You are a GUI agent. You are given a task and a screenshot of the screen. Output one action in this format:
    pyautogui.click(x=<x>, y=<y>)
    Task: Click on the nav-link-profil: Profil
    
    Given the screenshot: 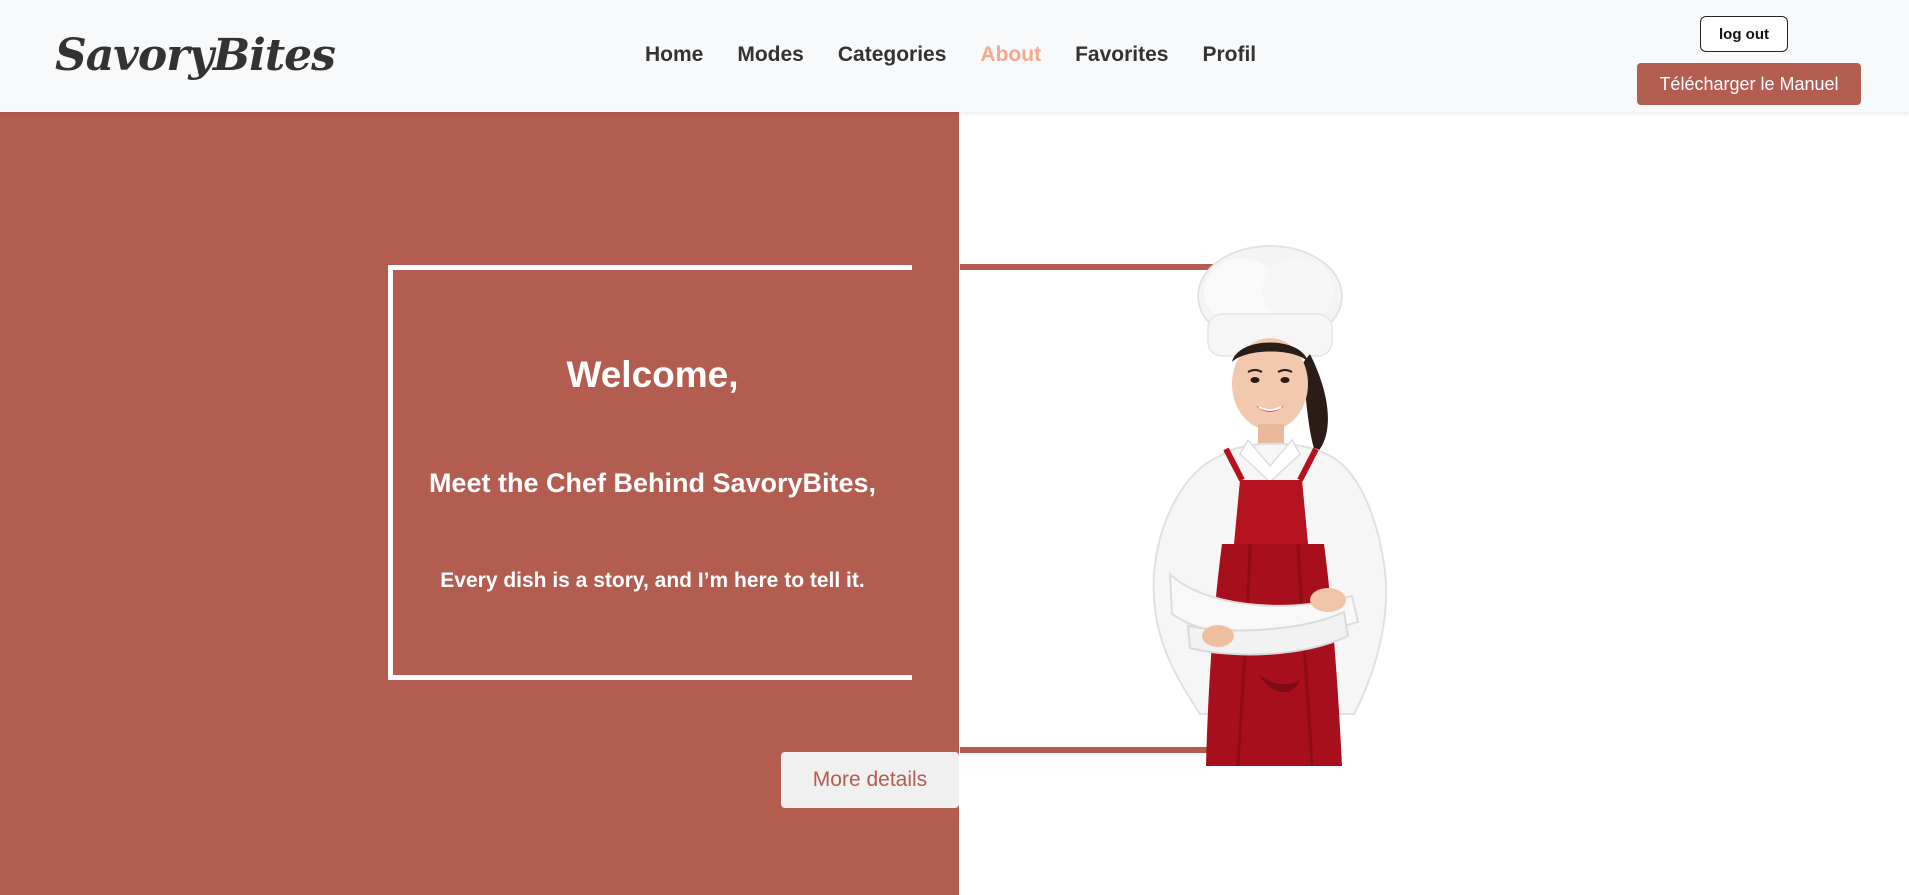 What is the action you would take?
    pyautogui.click(x=1229, y=55)
    